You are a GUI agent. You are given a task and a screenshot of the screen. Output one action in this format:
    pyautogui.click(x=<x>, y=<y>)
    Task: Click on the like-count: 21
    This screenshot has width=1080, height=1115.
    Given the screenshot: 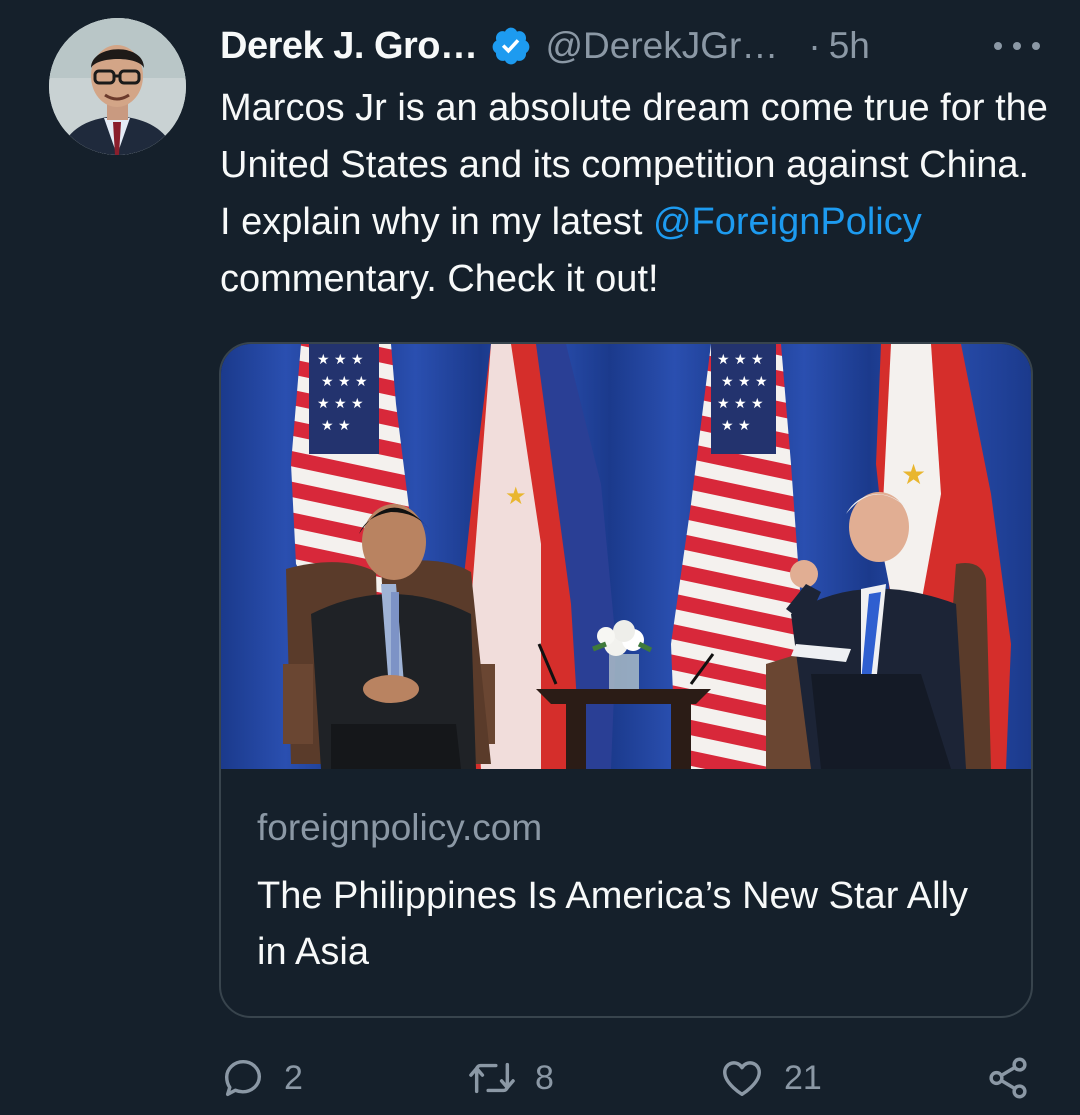 What is the action you would take?
    pyautogui.click(x=803, y=1077)
    